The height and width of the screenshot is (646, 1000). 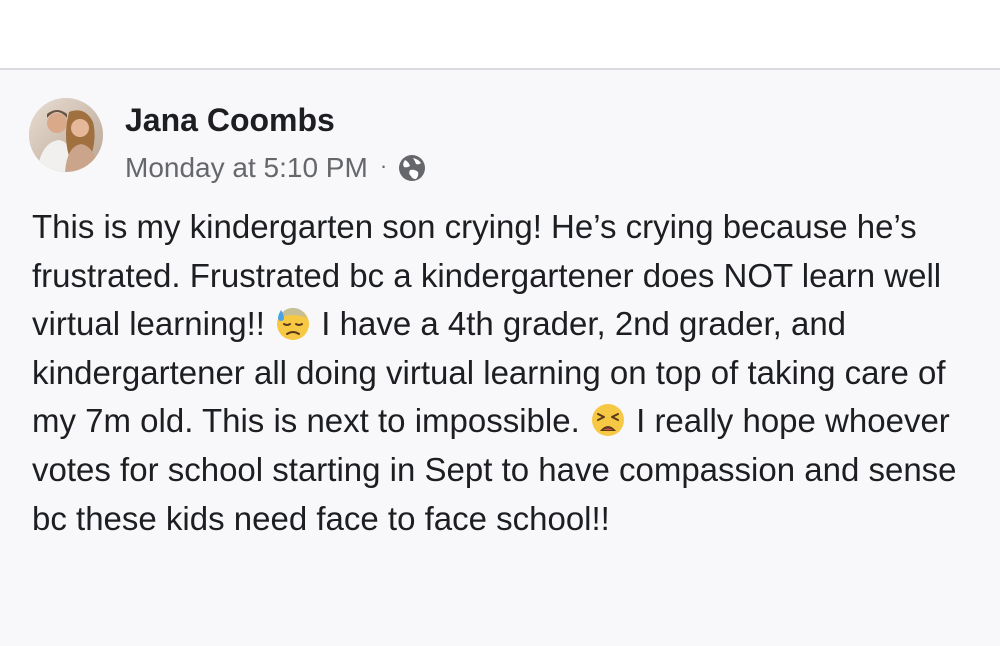 I want to click on author-name: Jana Coombs, so click(x=230, y=120).